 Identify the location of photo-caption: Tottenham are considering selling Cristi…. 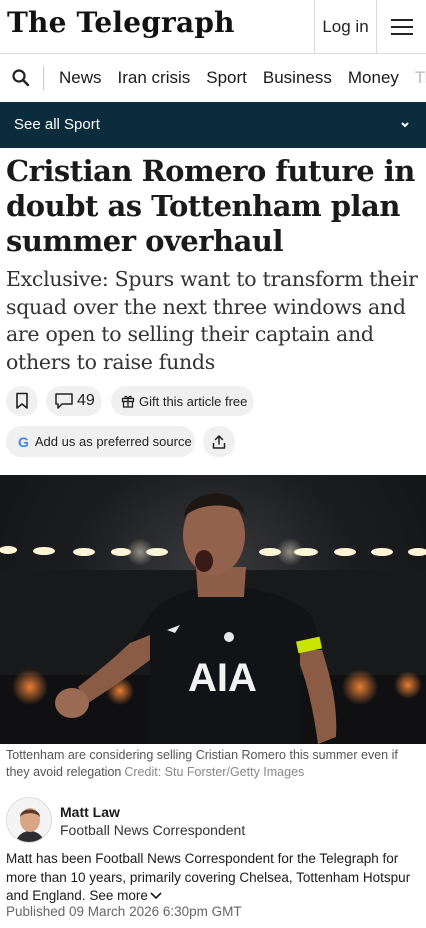
(213, 763).